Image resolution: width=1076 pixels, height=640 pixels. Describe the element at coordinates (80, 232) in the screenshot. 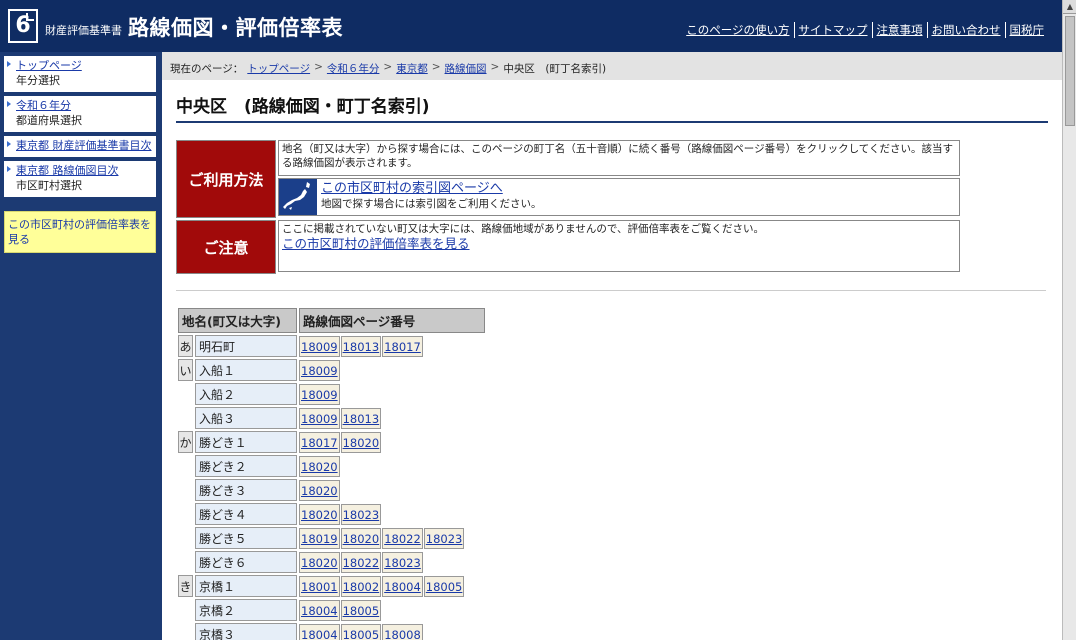

I see `sidebar-note-rate-table: この市区町村の評価倍率表を見る` at that location.